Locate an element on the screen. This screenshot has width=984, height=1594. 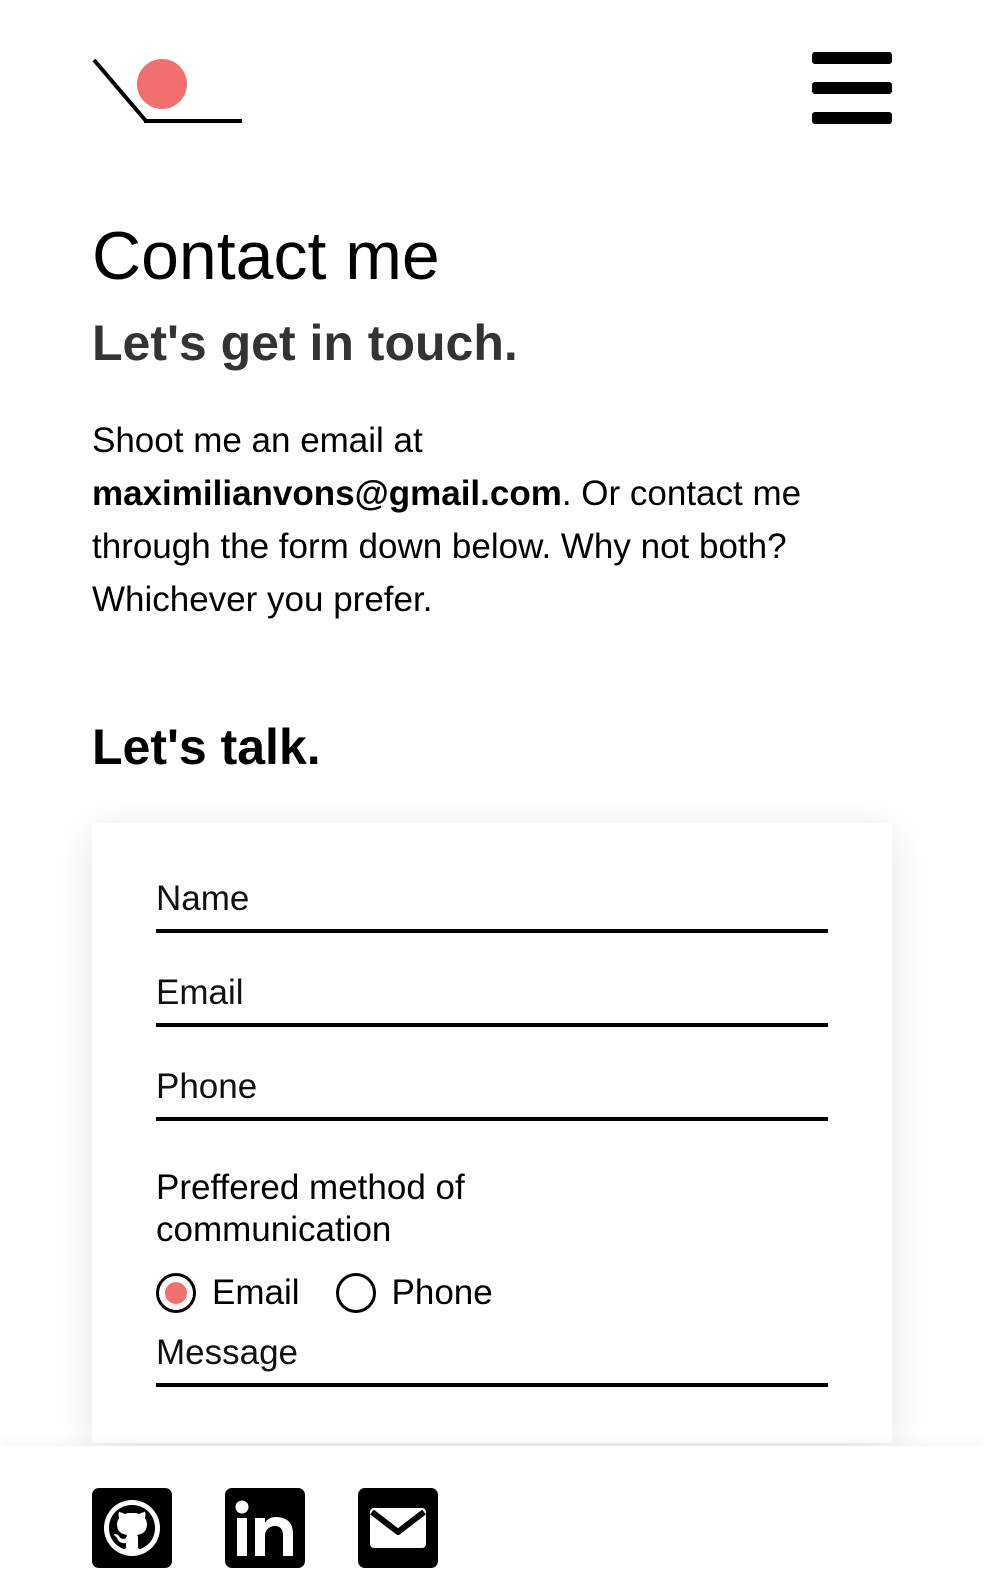
radio-button-email is located at coordinates (176, 1293).